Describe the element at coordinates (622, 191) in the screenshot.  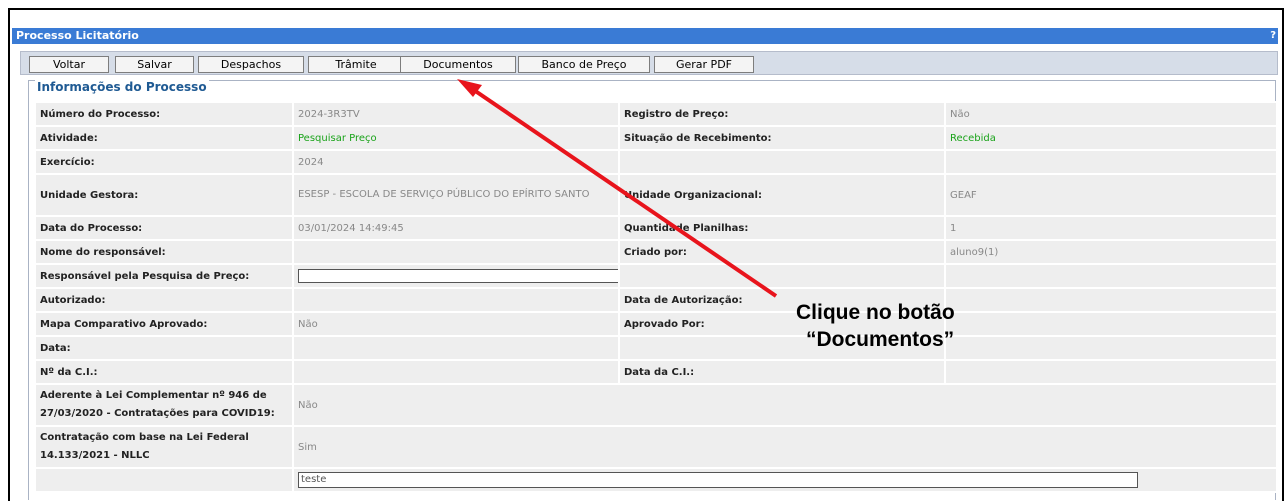
I see `arrow-shaft` at that location.